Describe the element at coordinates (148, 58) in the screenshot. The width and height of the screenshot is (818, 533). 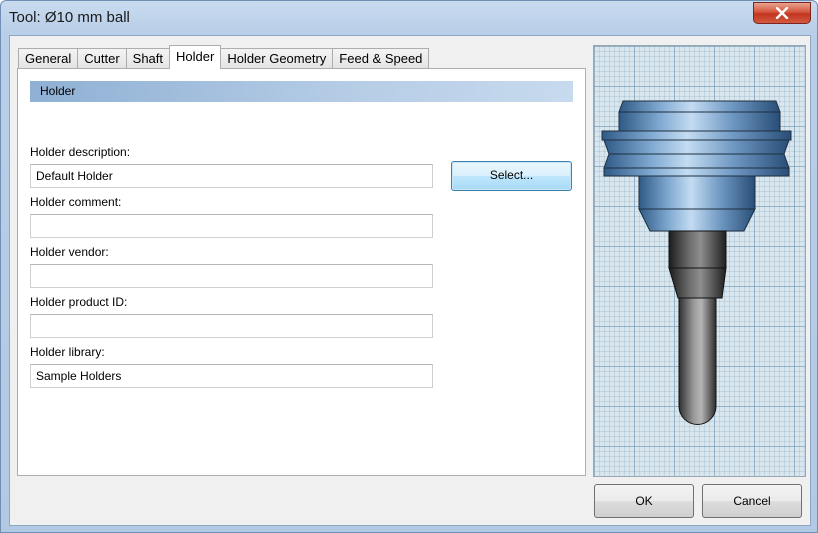
I see `tab-shaft: Shaft` at that location.